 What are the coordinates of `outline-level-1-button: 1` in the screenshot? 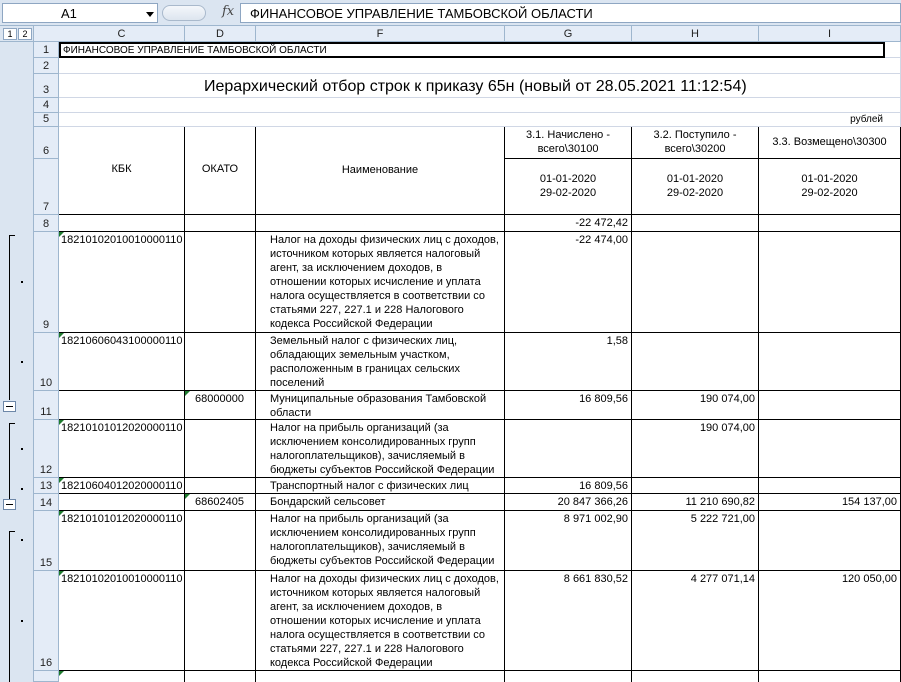 It's located at (10, 34).